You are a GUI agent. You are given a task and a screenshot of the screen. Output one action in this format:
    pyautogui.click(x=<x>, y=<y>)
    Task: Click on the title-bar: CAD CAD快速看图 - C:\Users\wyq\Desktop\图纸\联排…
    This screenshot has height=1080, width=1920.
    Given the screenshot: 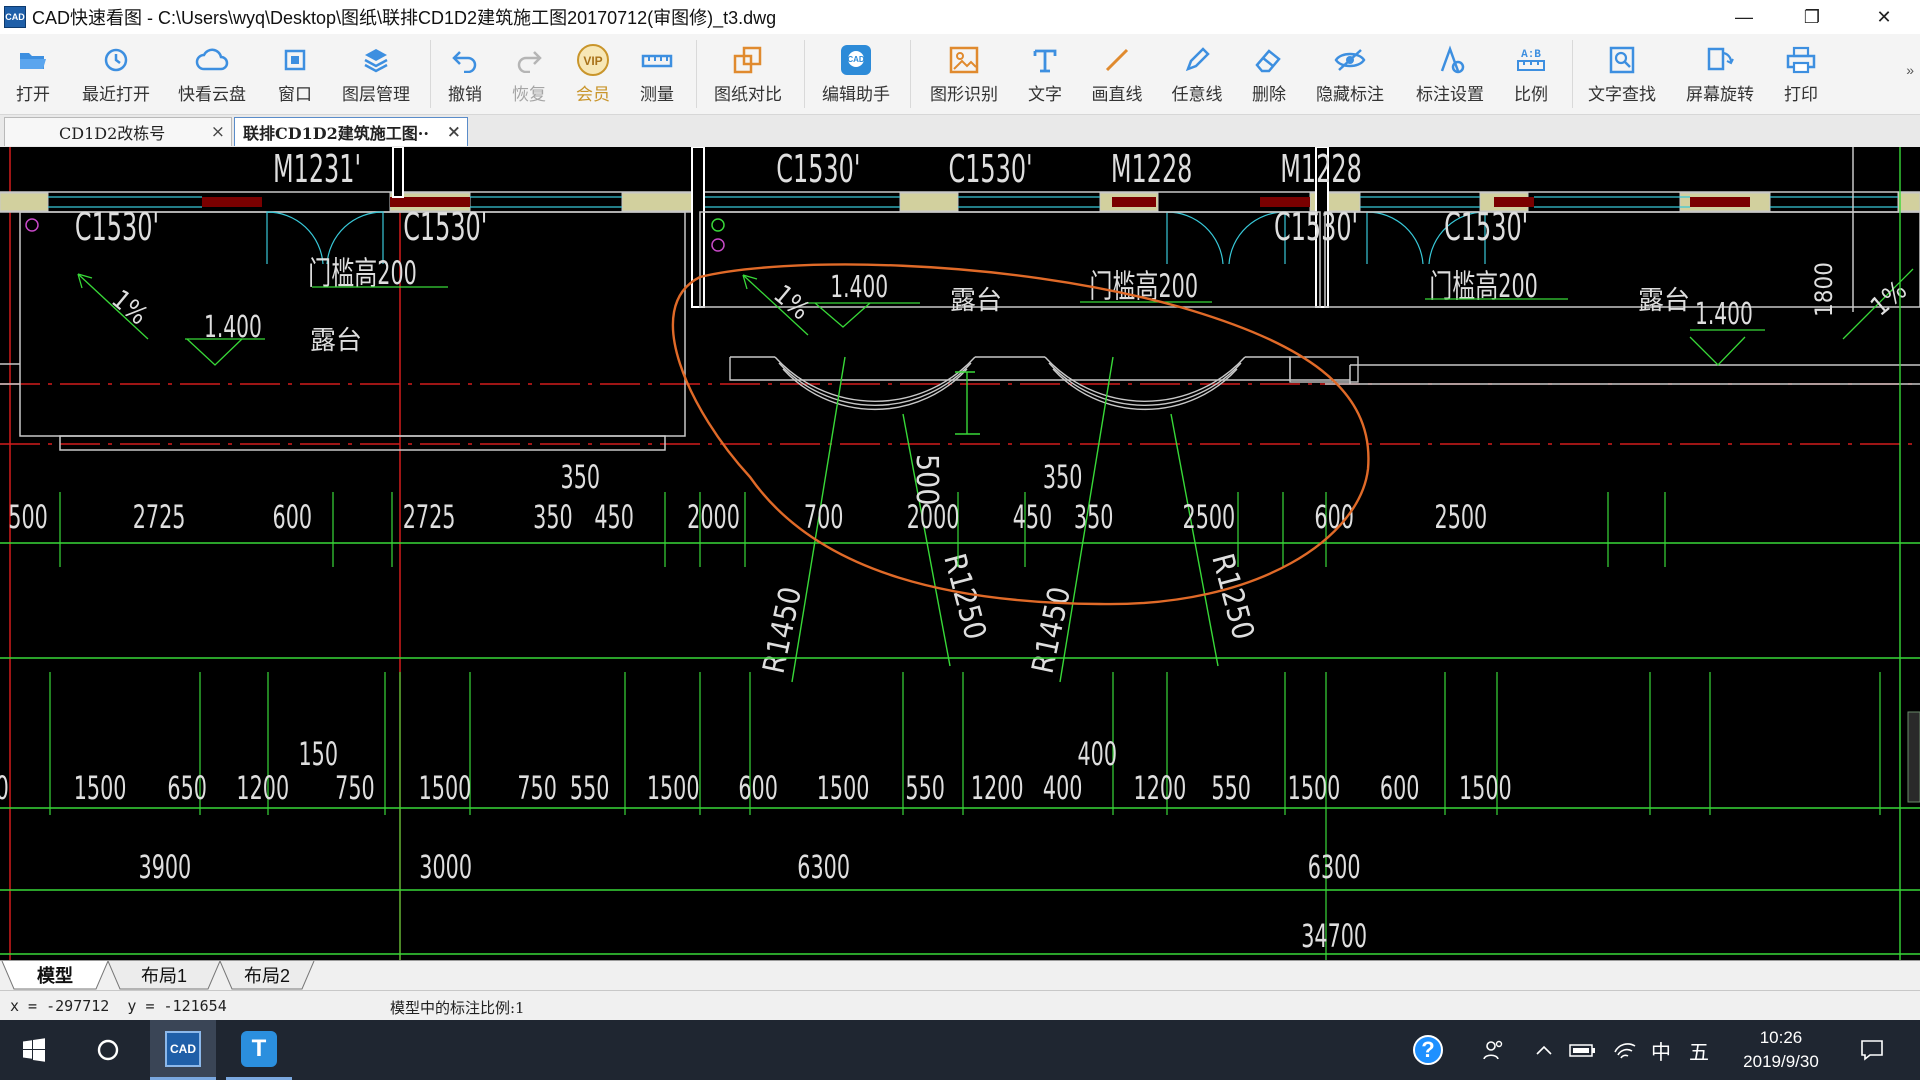 What is the action you would take?
    pyautogui.click(x=960, y=17)
    